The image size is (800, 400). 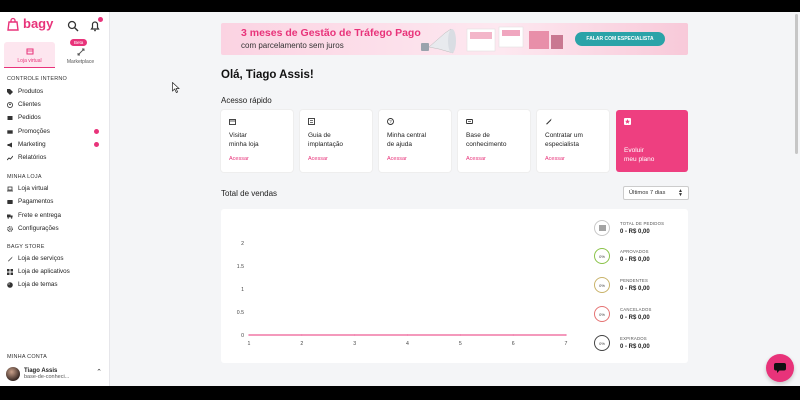 I want to click on quick-card-label: Contratar um especialista, so click(x=564, y=140).